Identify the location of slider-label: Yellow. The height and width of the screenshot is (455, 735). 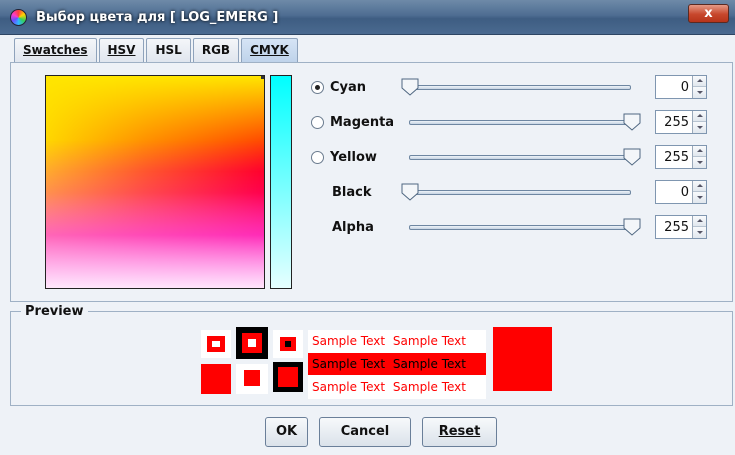
(353, 157).